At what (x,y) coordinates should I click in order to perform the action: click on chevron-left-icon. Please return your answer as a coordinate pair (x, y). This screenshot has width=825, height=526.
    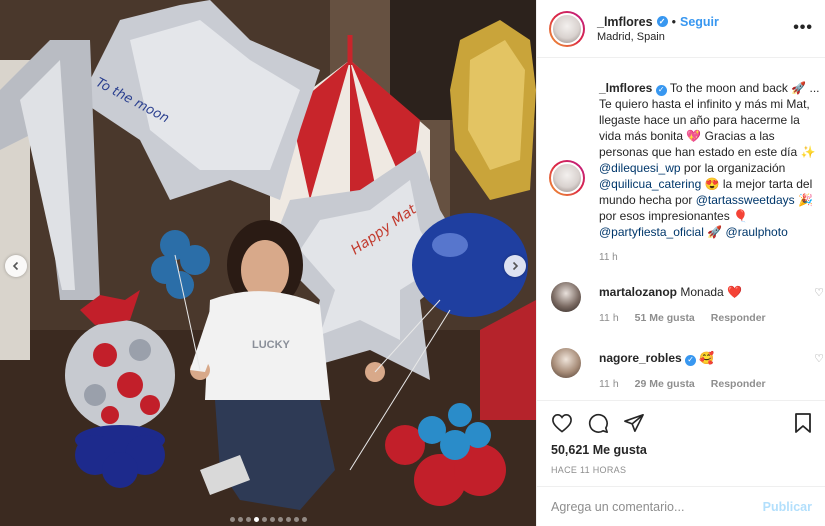
    Looking at the image, I should click on (15, 266).